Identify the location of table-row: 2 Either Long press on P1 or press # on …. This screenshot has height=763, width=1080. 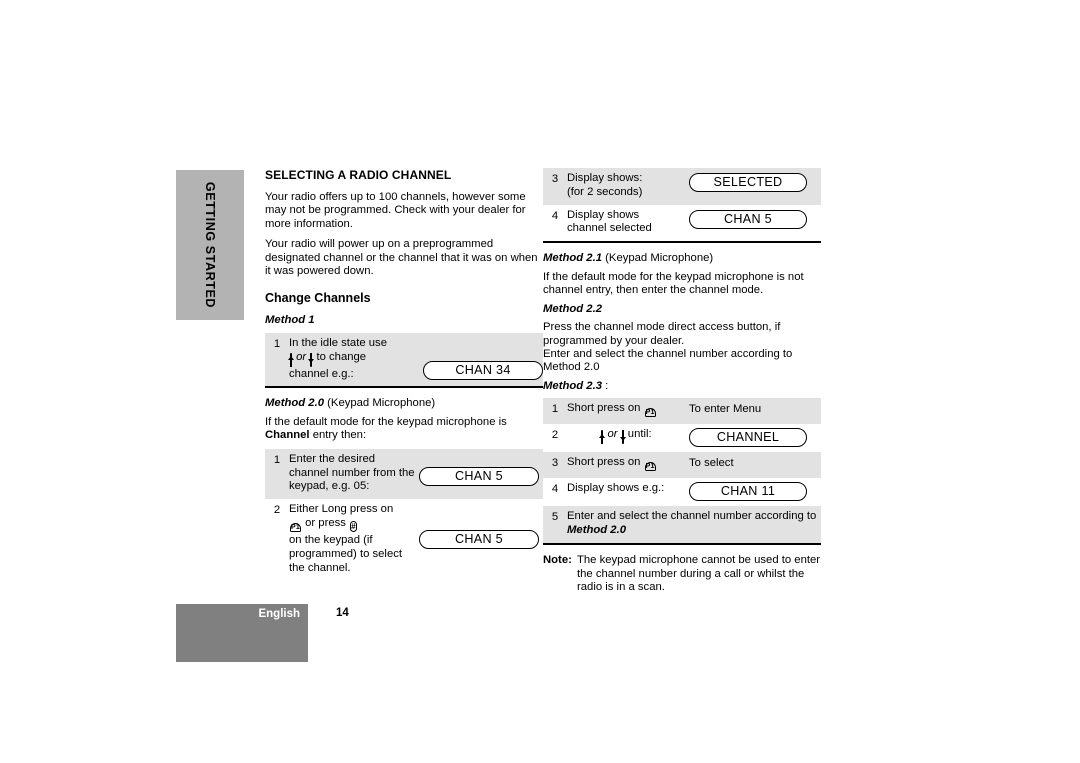
(404, 539).